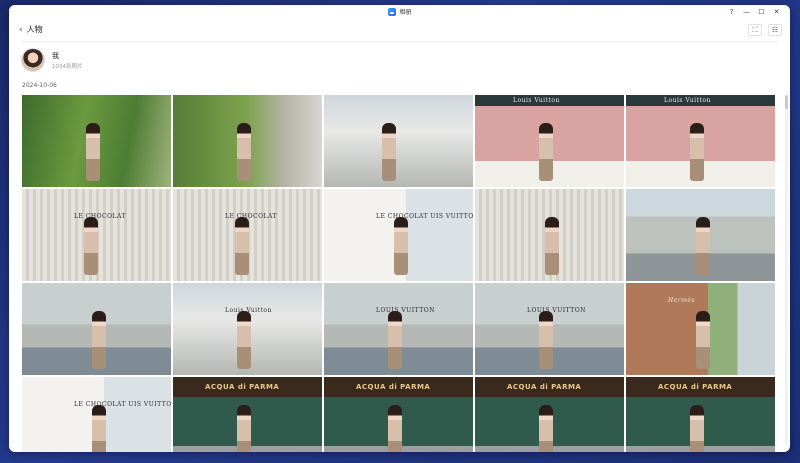 Image resolution: width=800 pixels, height=463 pixels. I want to click on view-tools: ⛶ ☷, so click(765, 30).